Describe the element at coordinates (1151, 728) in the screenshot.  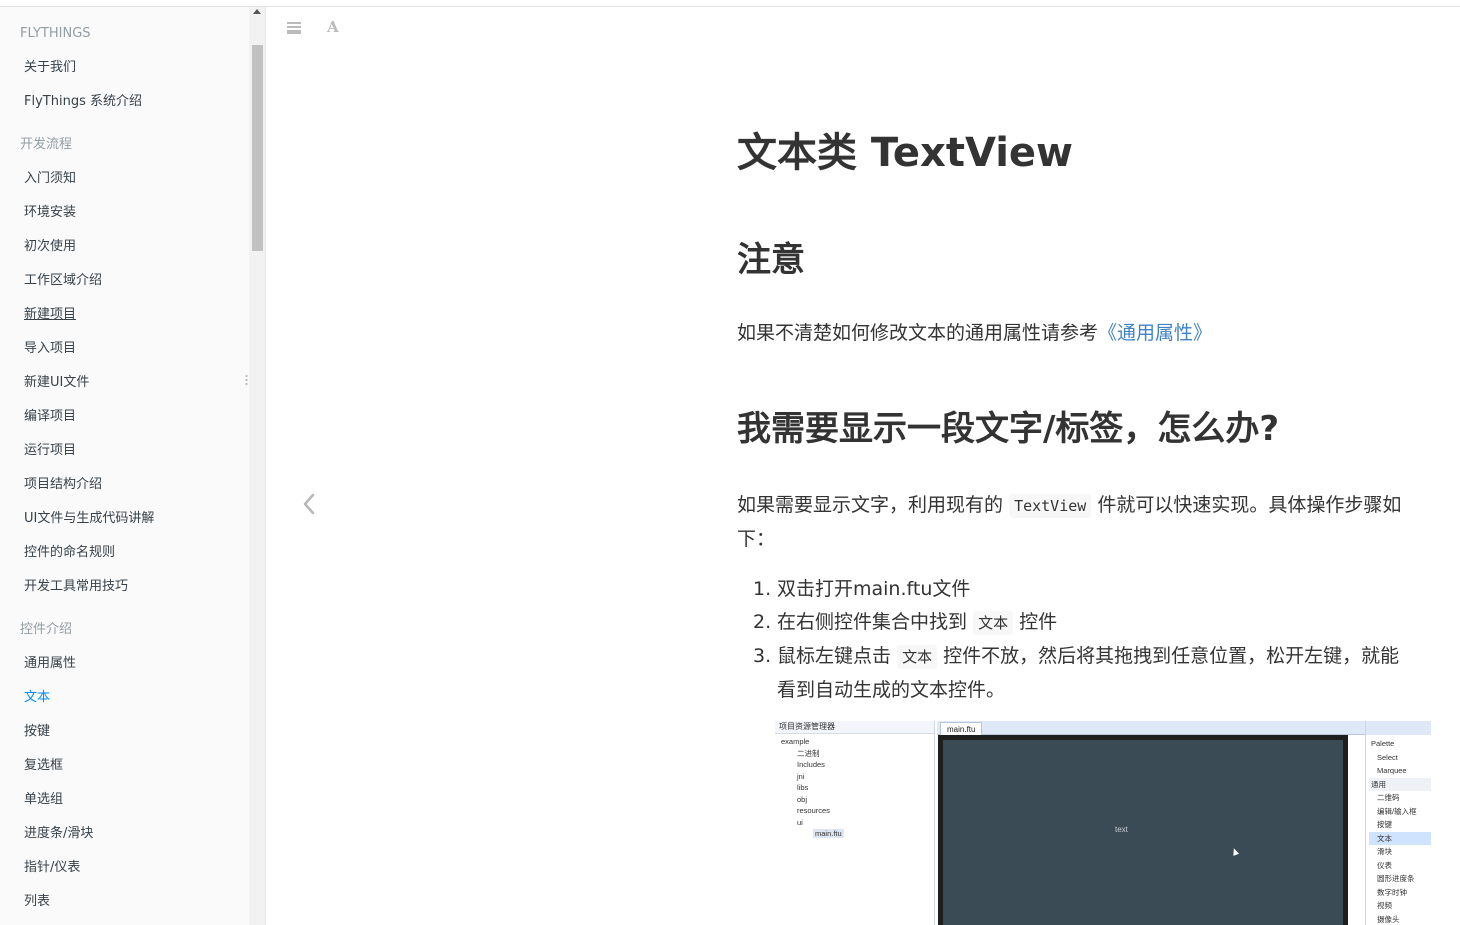
I see `editor-tabbar: main.ftu` at that location.